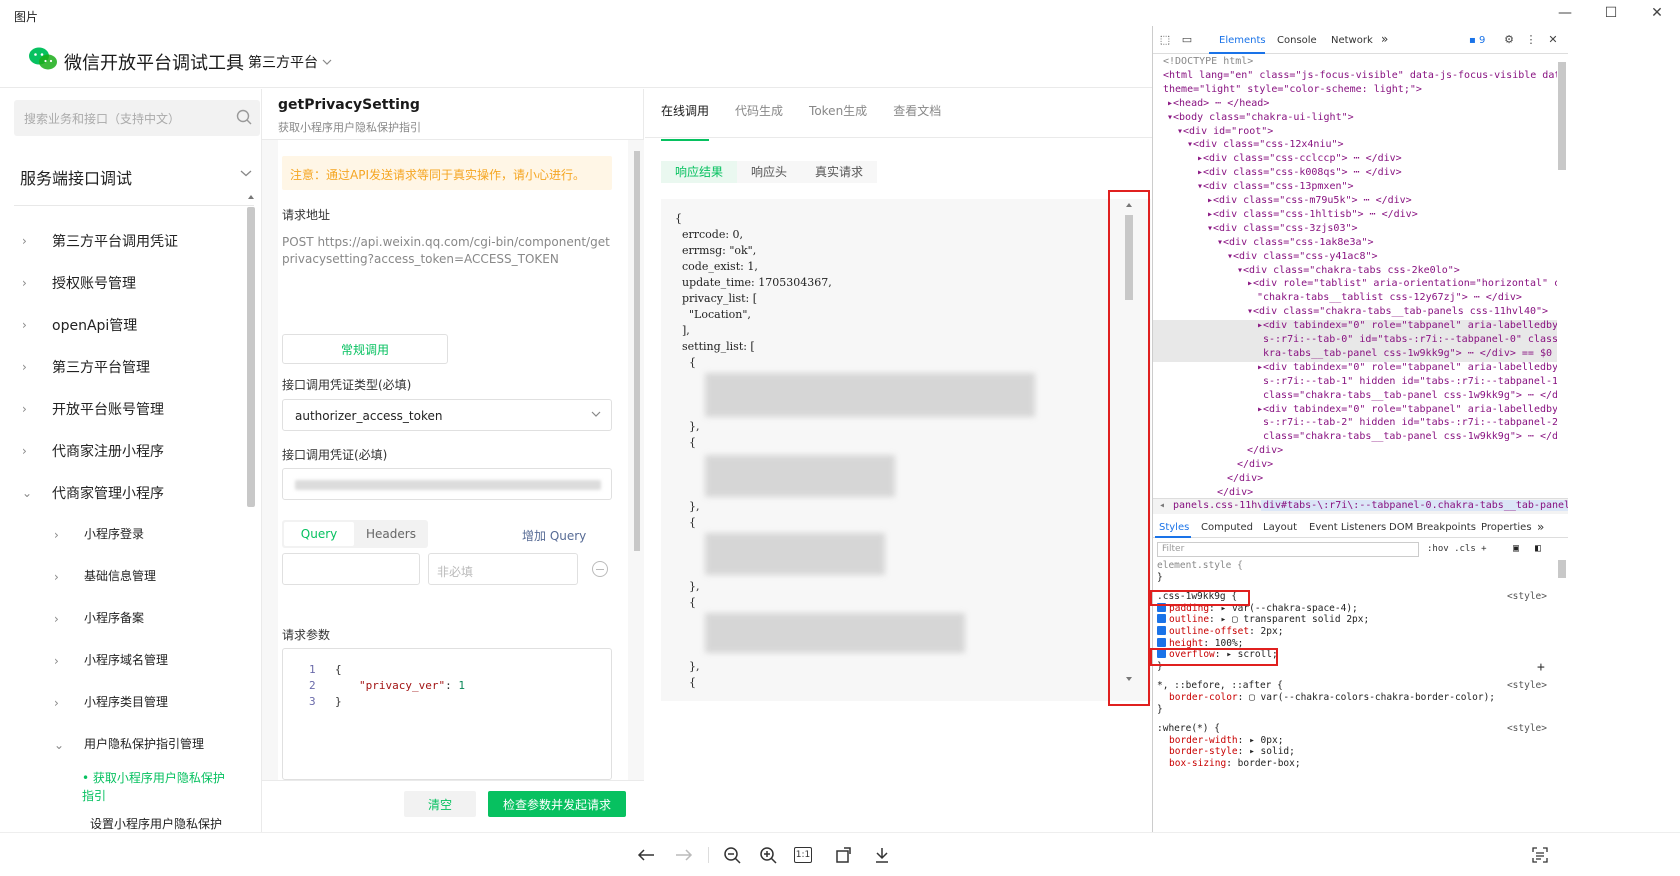  What do you see at coordinates (122, 324) in the screenshot?
I see `menu-item: › openApi管理` at bounding box center [122, 324].